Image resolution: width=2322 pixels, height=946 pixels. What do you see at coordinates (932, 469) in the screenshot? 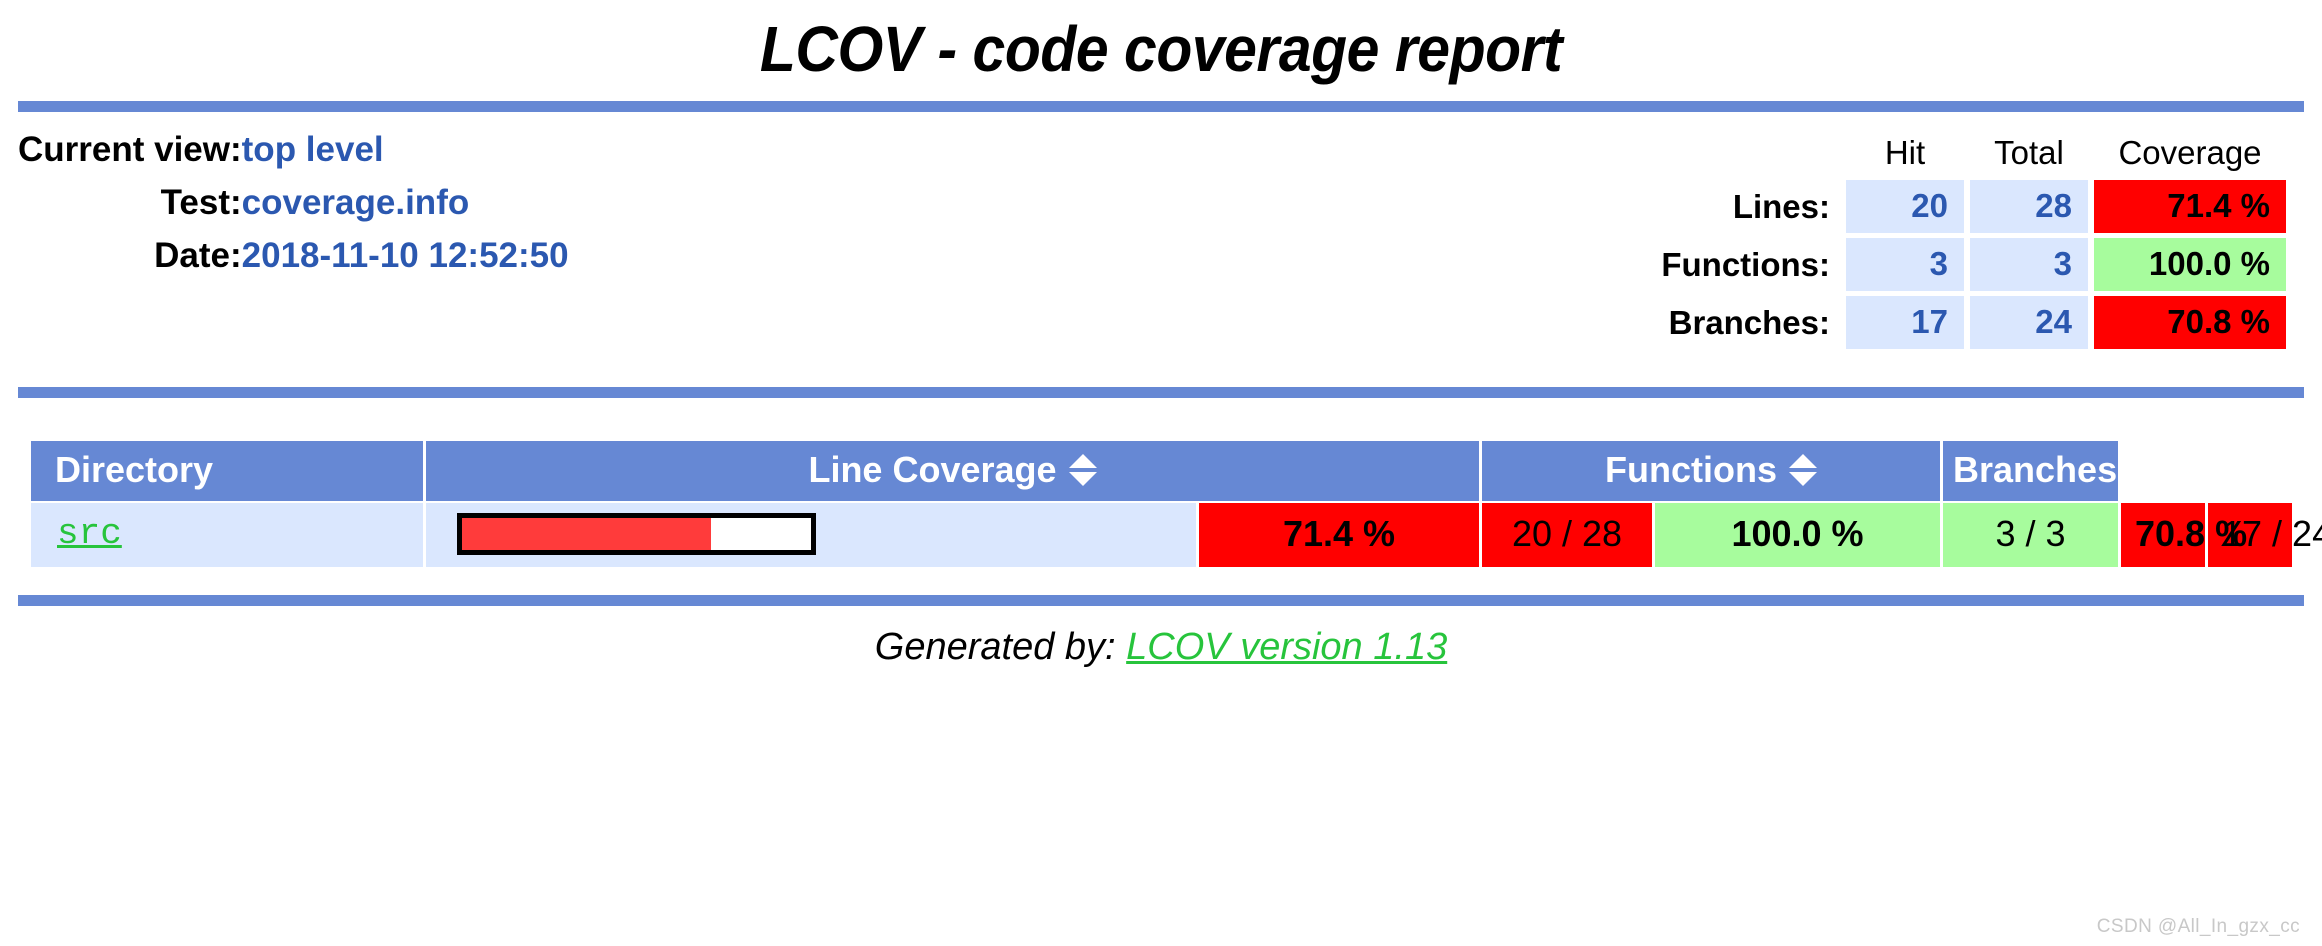
I see `column-header-line-coverage-label: Line Coverage` at bounding box center [932, 469].